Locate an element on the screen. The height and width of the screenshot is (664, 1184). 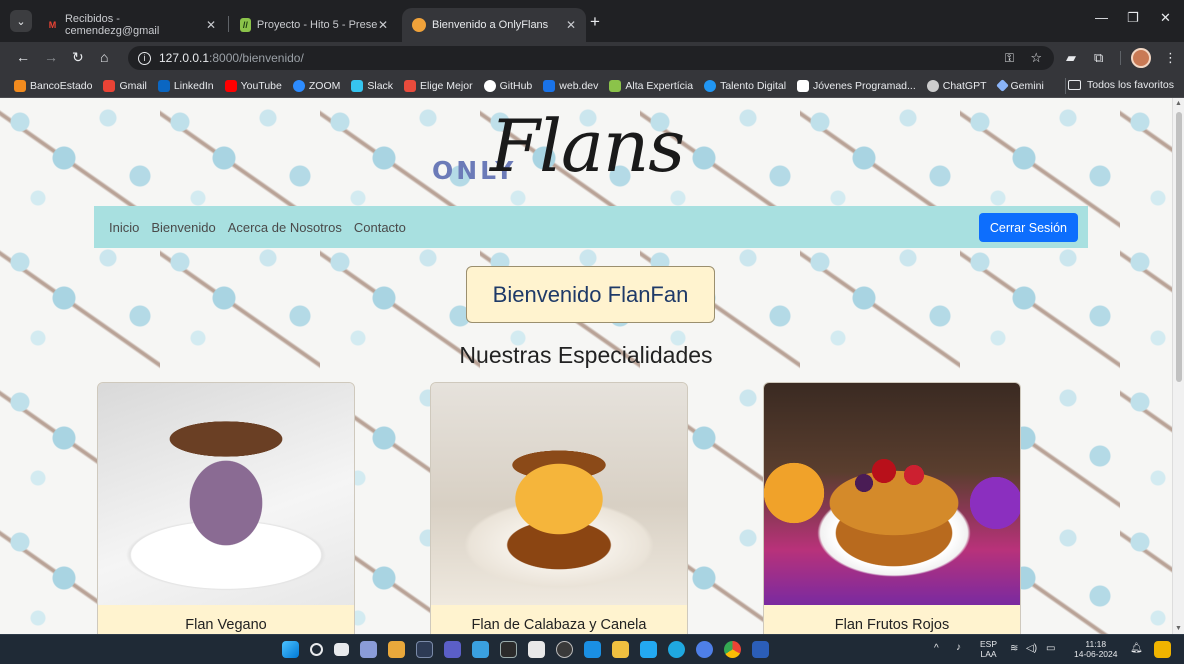
language-indicator: ESP LAA is located at coordinates (988, 649).